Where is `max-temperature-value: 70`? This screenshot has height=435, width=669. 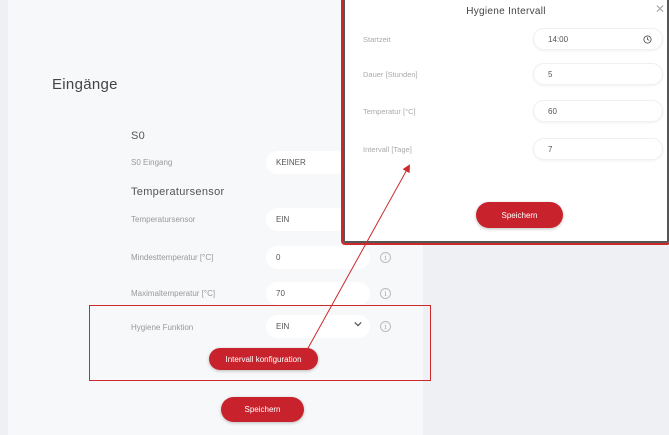
max-temperature-value: 70 is located at coordinates (280, 293).